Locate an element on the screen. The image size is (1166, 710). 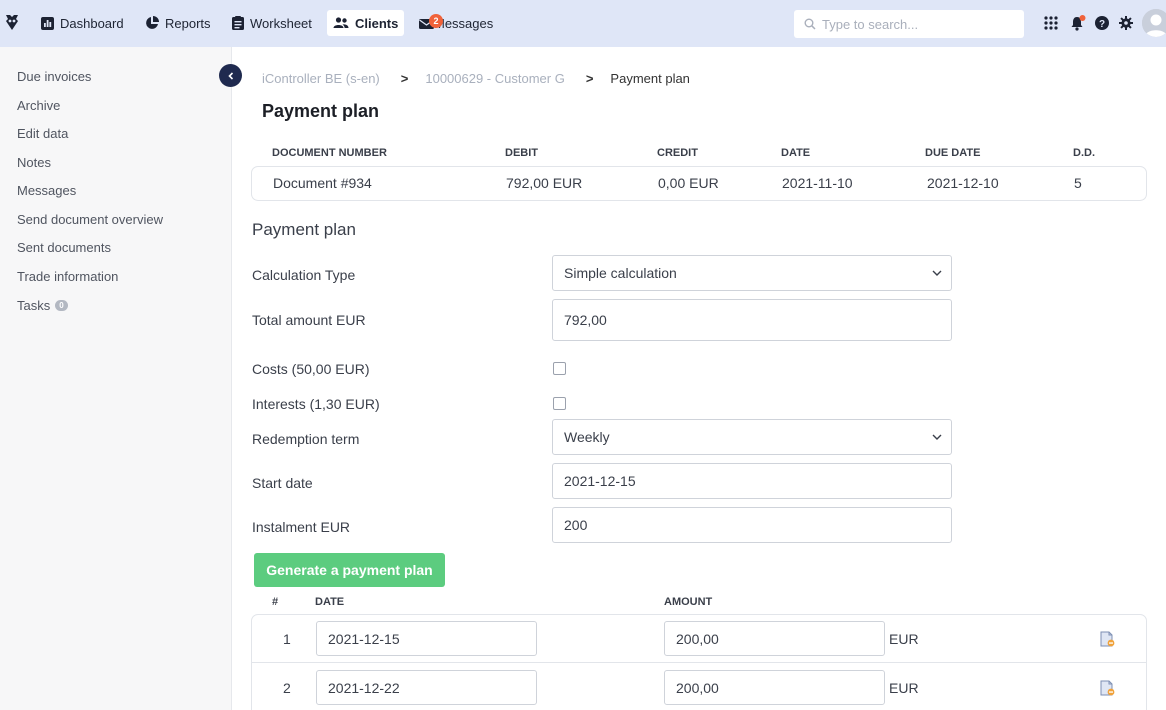
start-date-input: 2021-12-15 is located at coordinates (752, 481).